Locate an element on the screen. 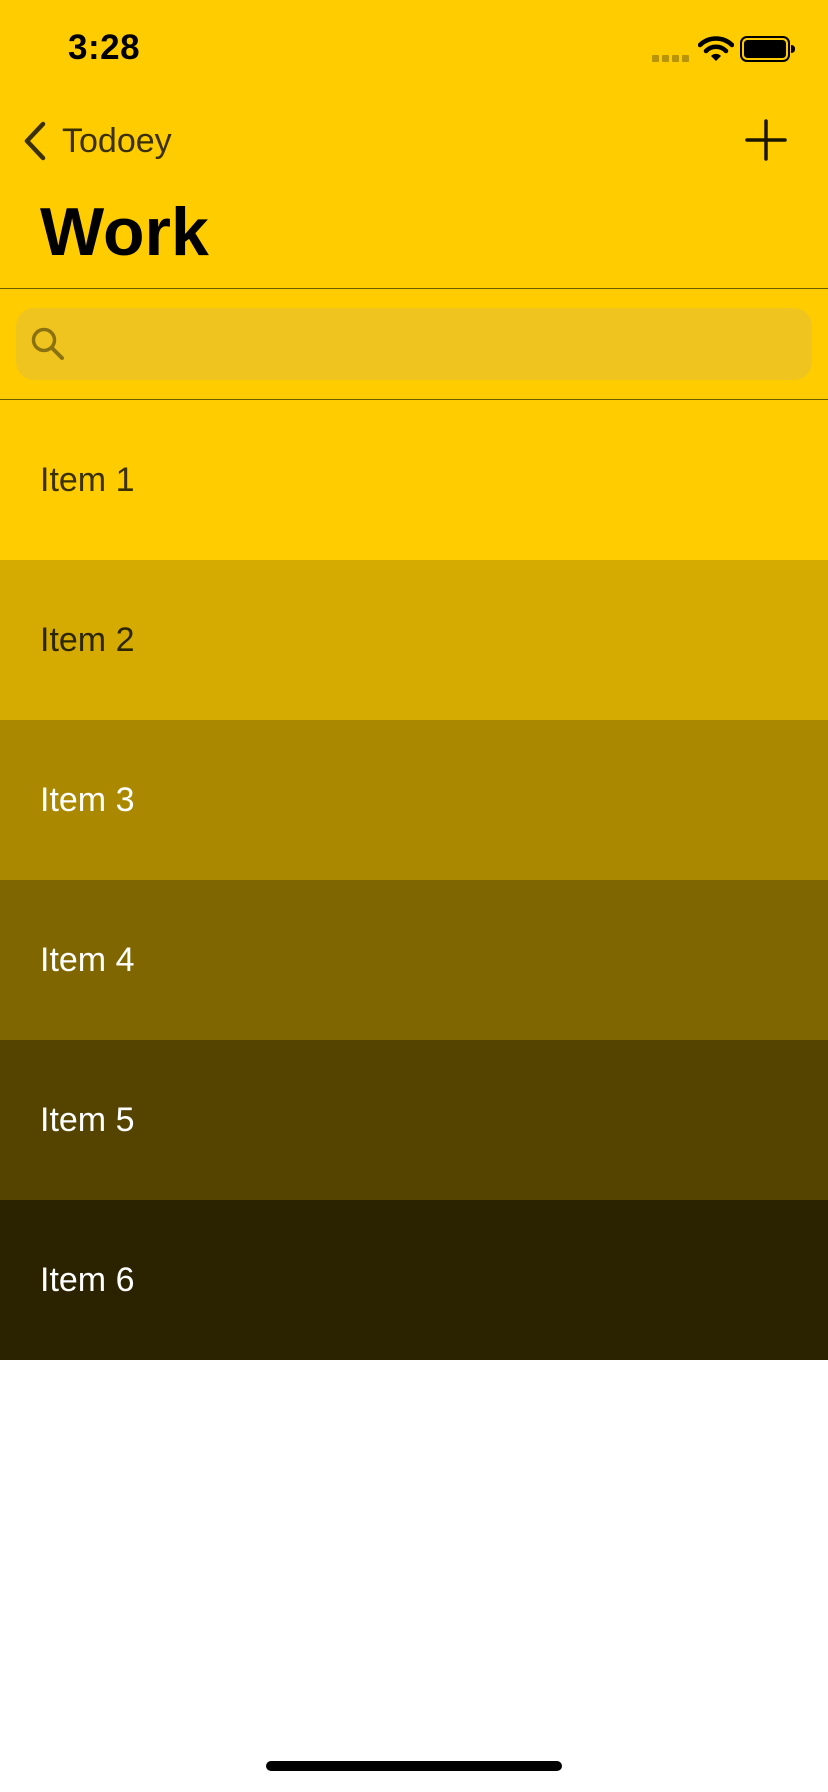 The width and height of the screenshot is (828, 1792). list-item: Item 4 is located at coordinates (414, 960).